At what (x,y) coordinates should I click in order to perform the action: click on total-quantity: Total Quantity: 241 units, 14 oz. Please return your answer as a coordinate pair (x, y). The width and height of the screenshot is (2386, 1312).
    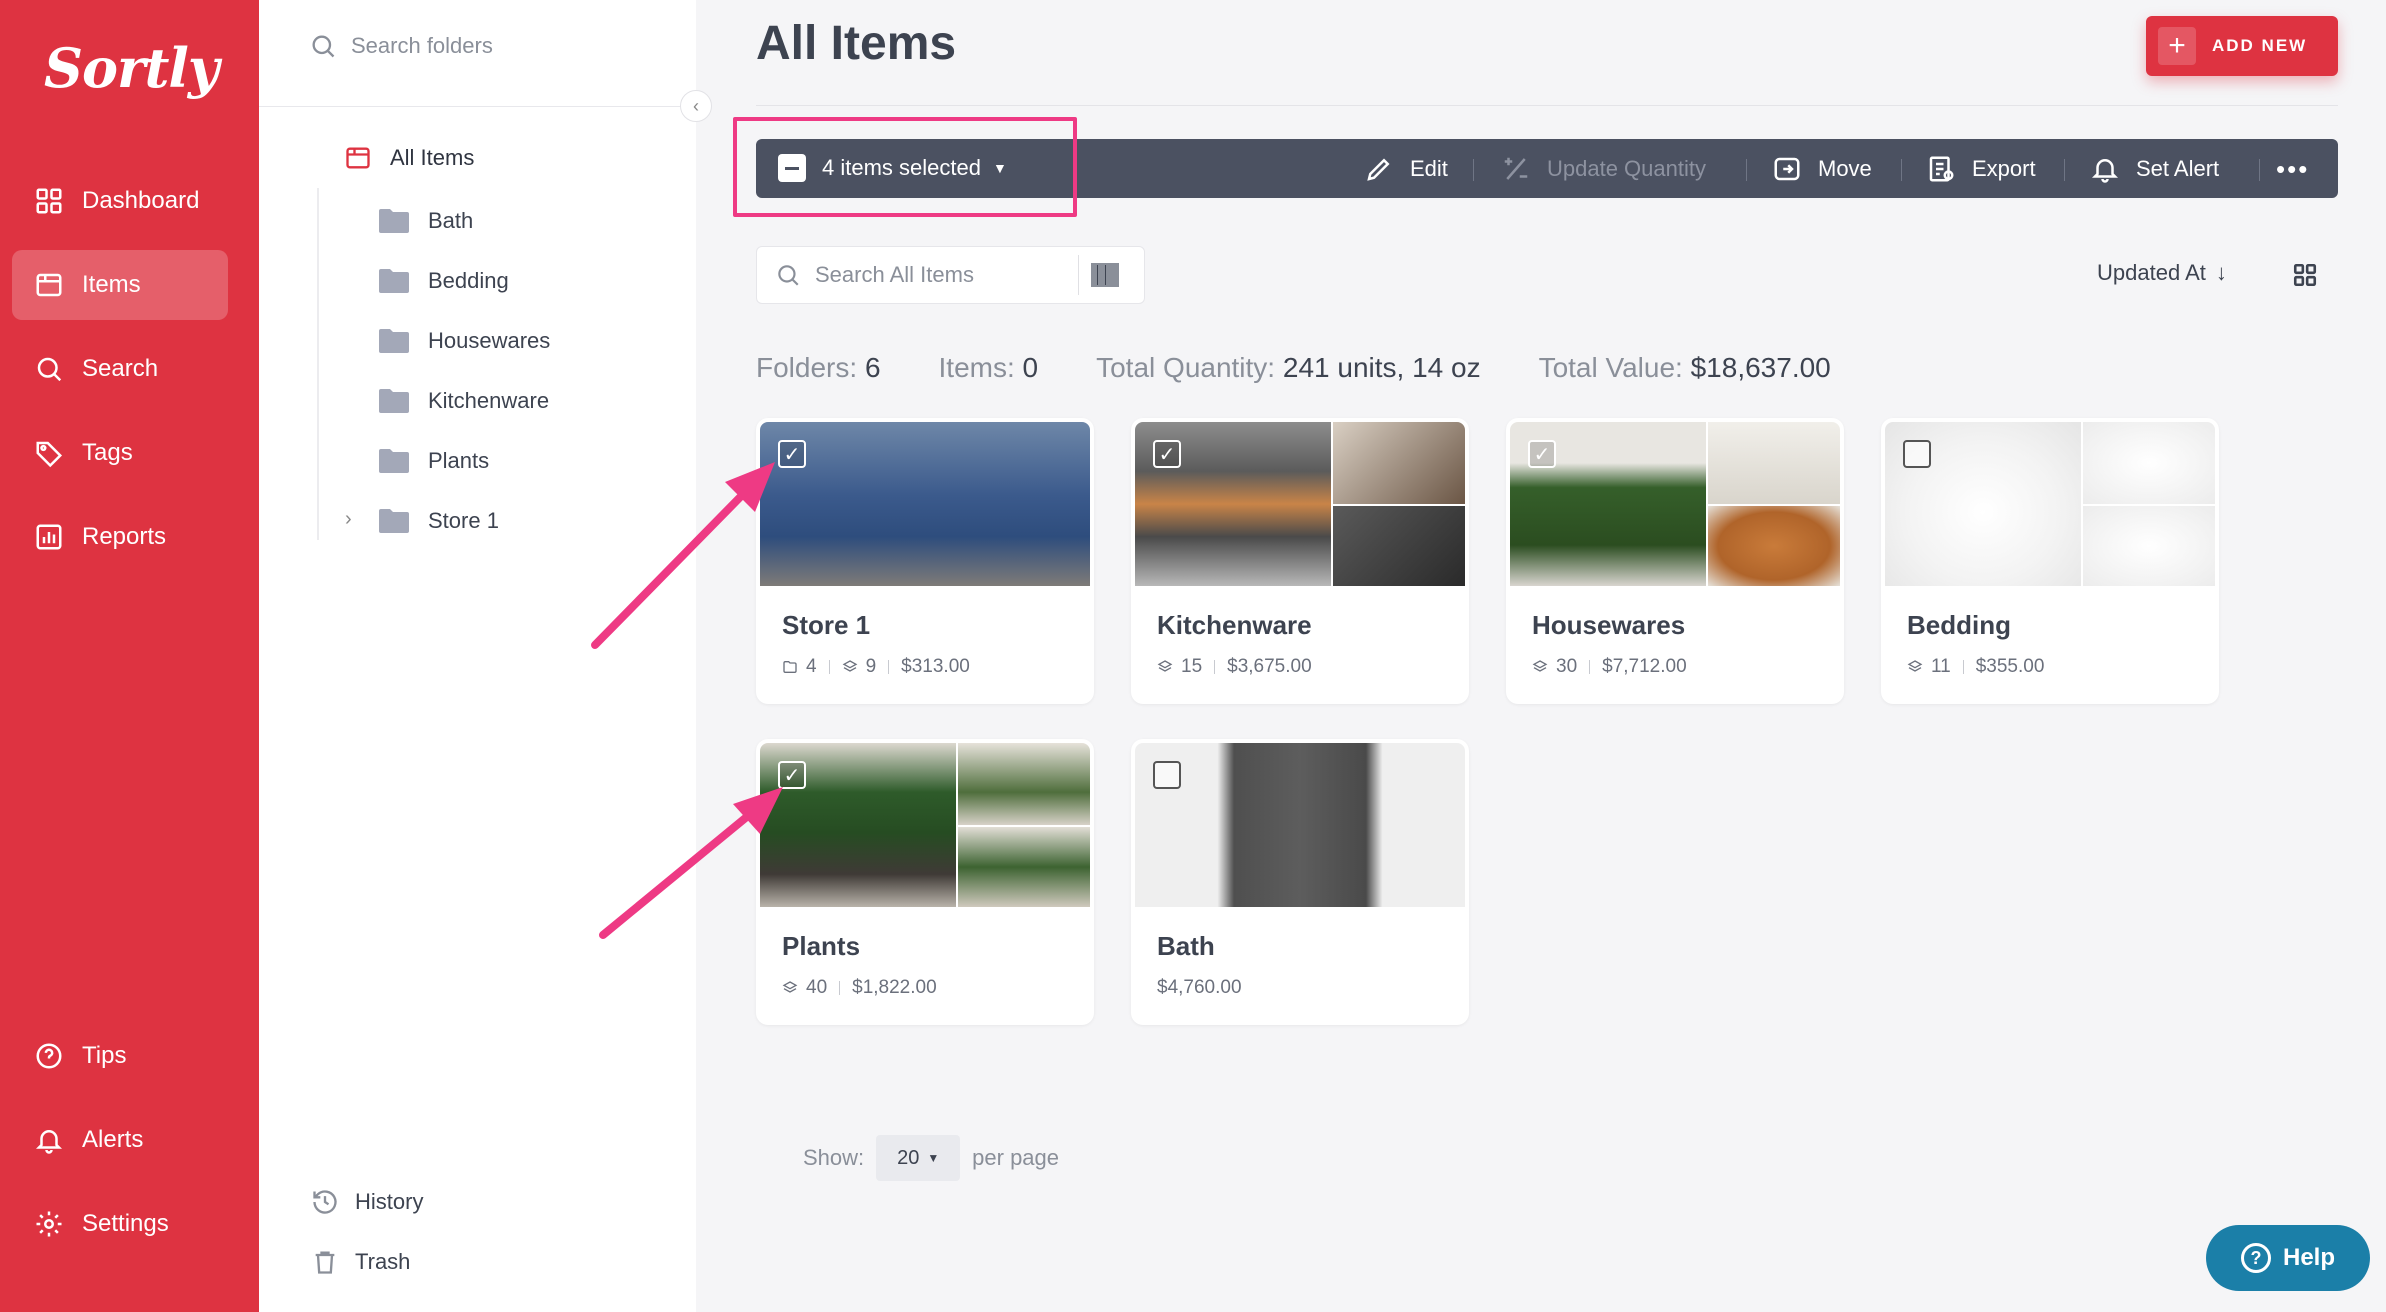
    Looking at the image, I should click on (1288, 367).